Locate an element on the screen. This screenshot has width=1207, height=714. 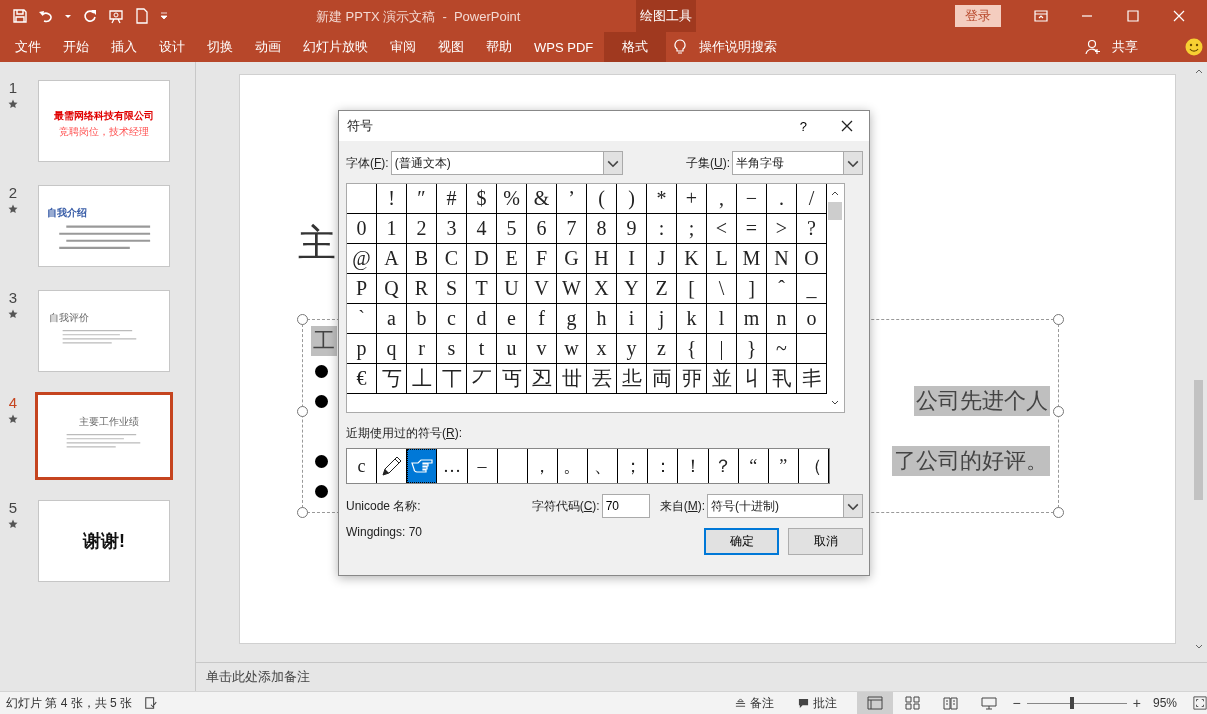
slide-number: 4 is located at coordinates (13, 403).